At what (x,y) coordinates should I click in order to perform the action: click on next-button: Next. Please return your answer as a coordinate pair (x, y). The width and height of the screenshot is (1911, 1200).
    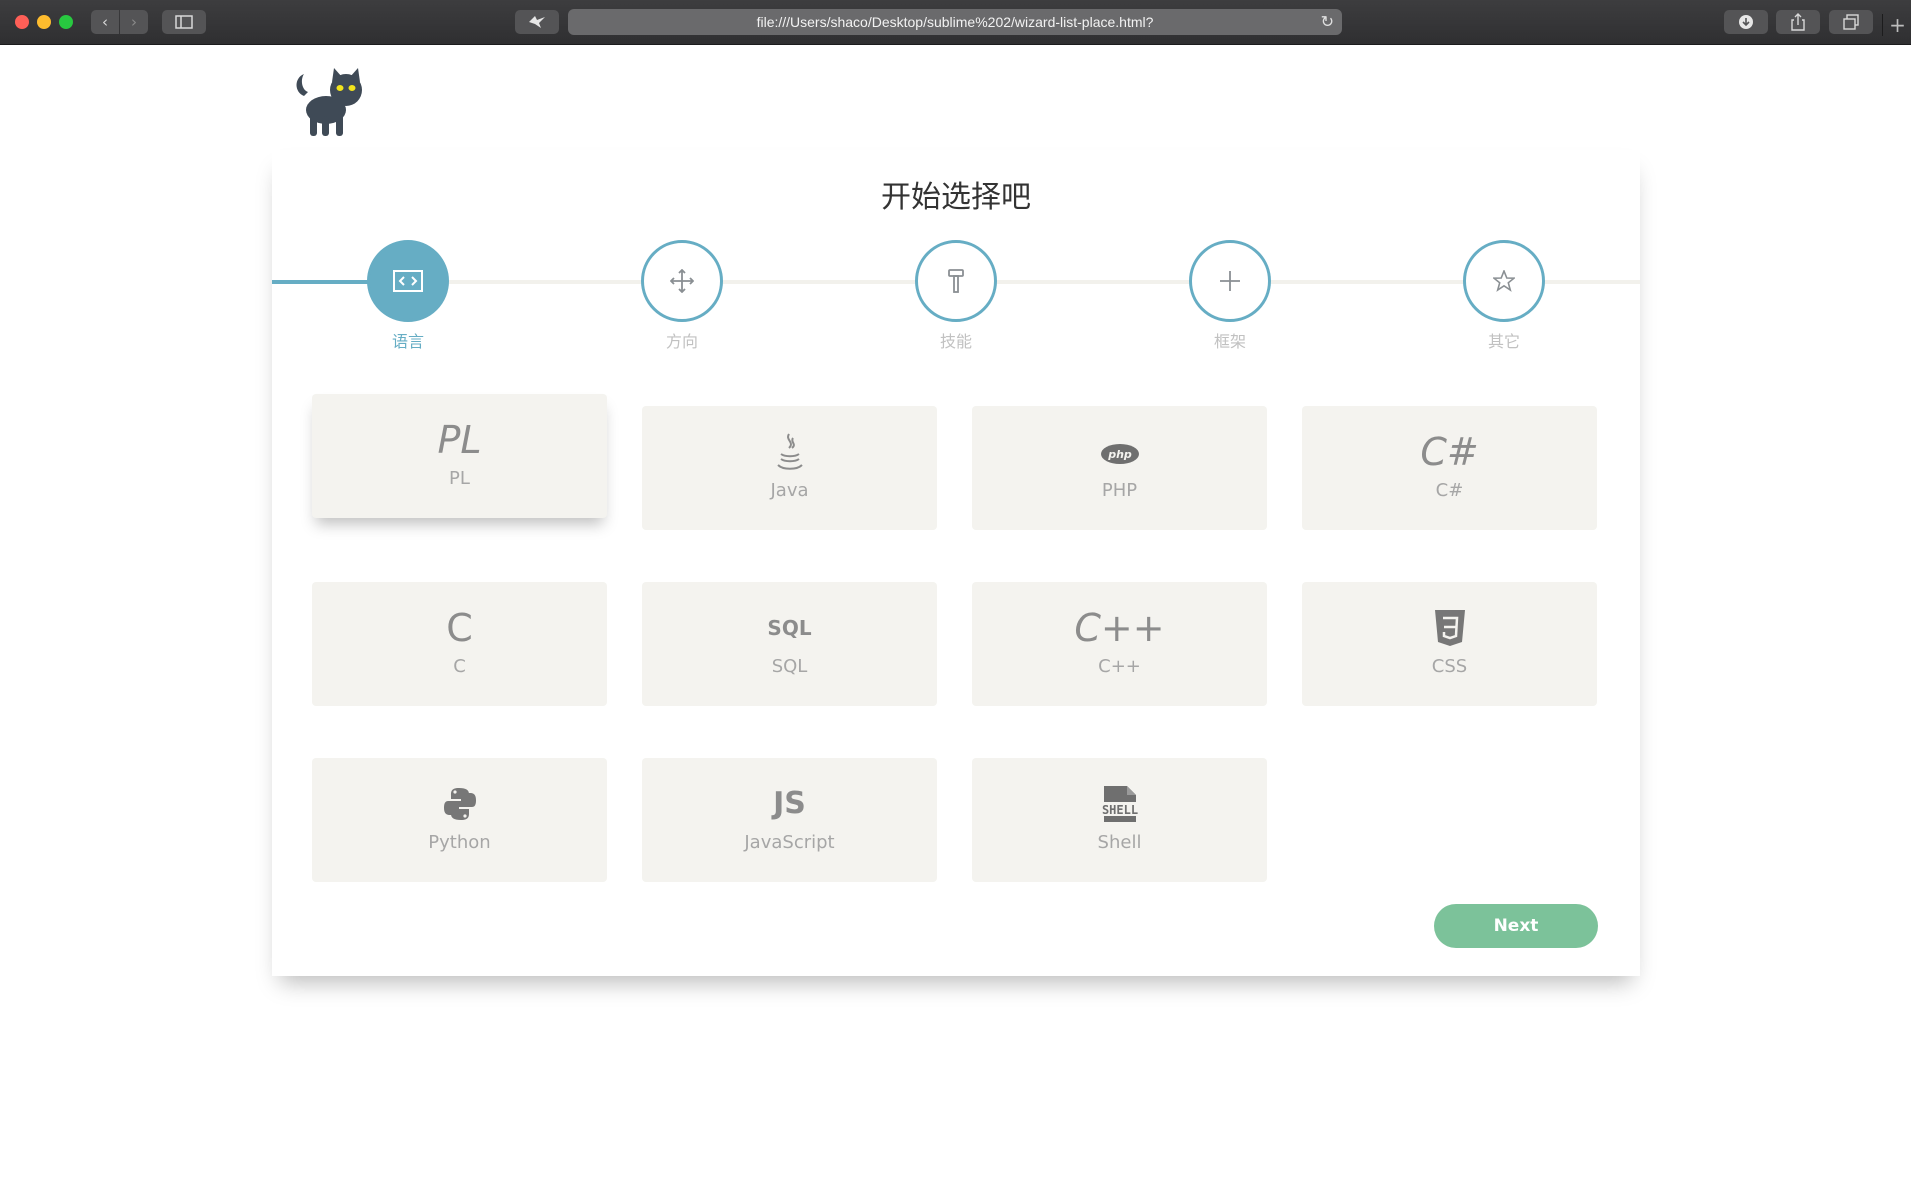
    Looking at the image, I should click on (1516, 926).